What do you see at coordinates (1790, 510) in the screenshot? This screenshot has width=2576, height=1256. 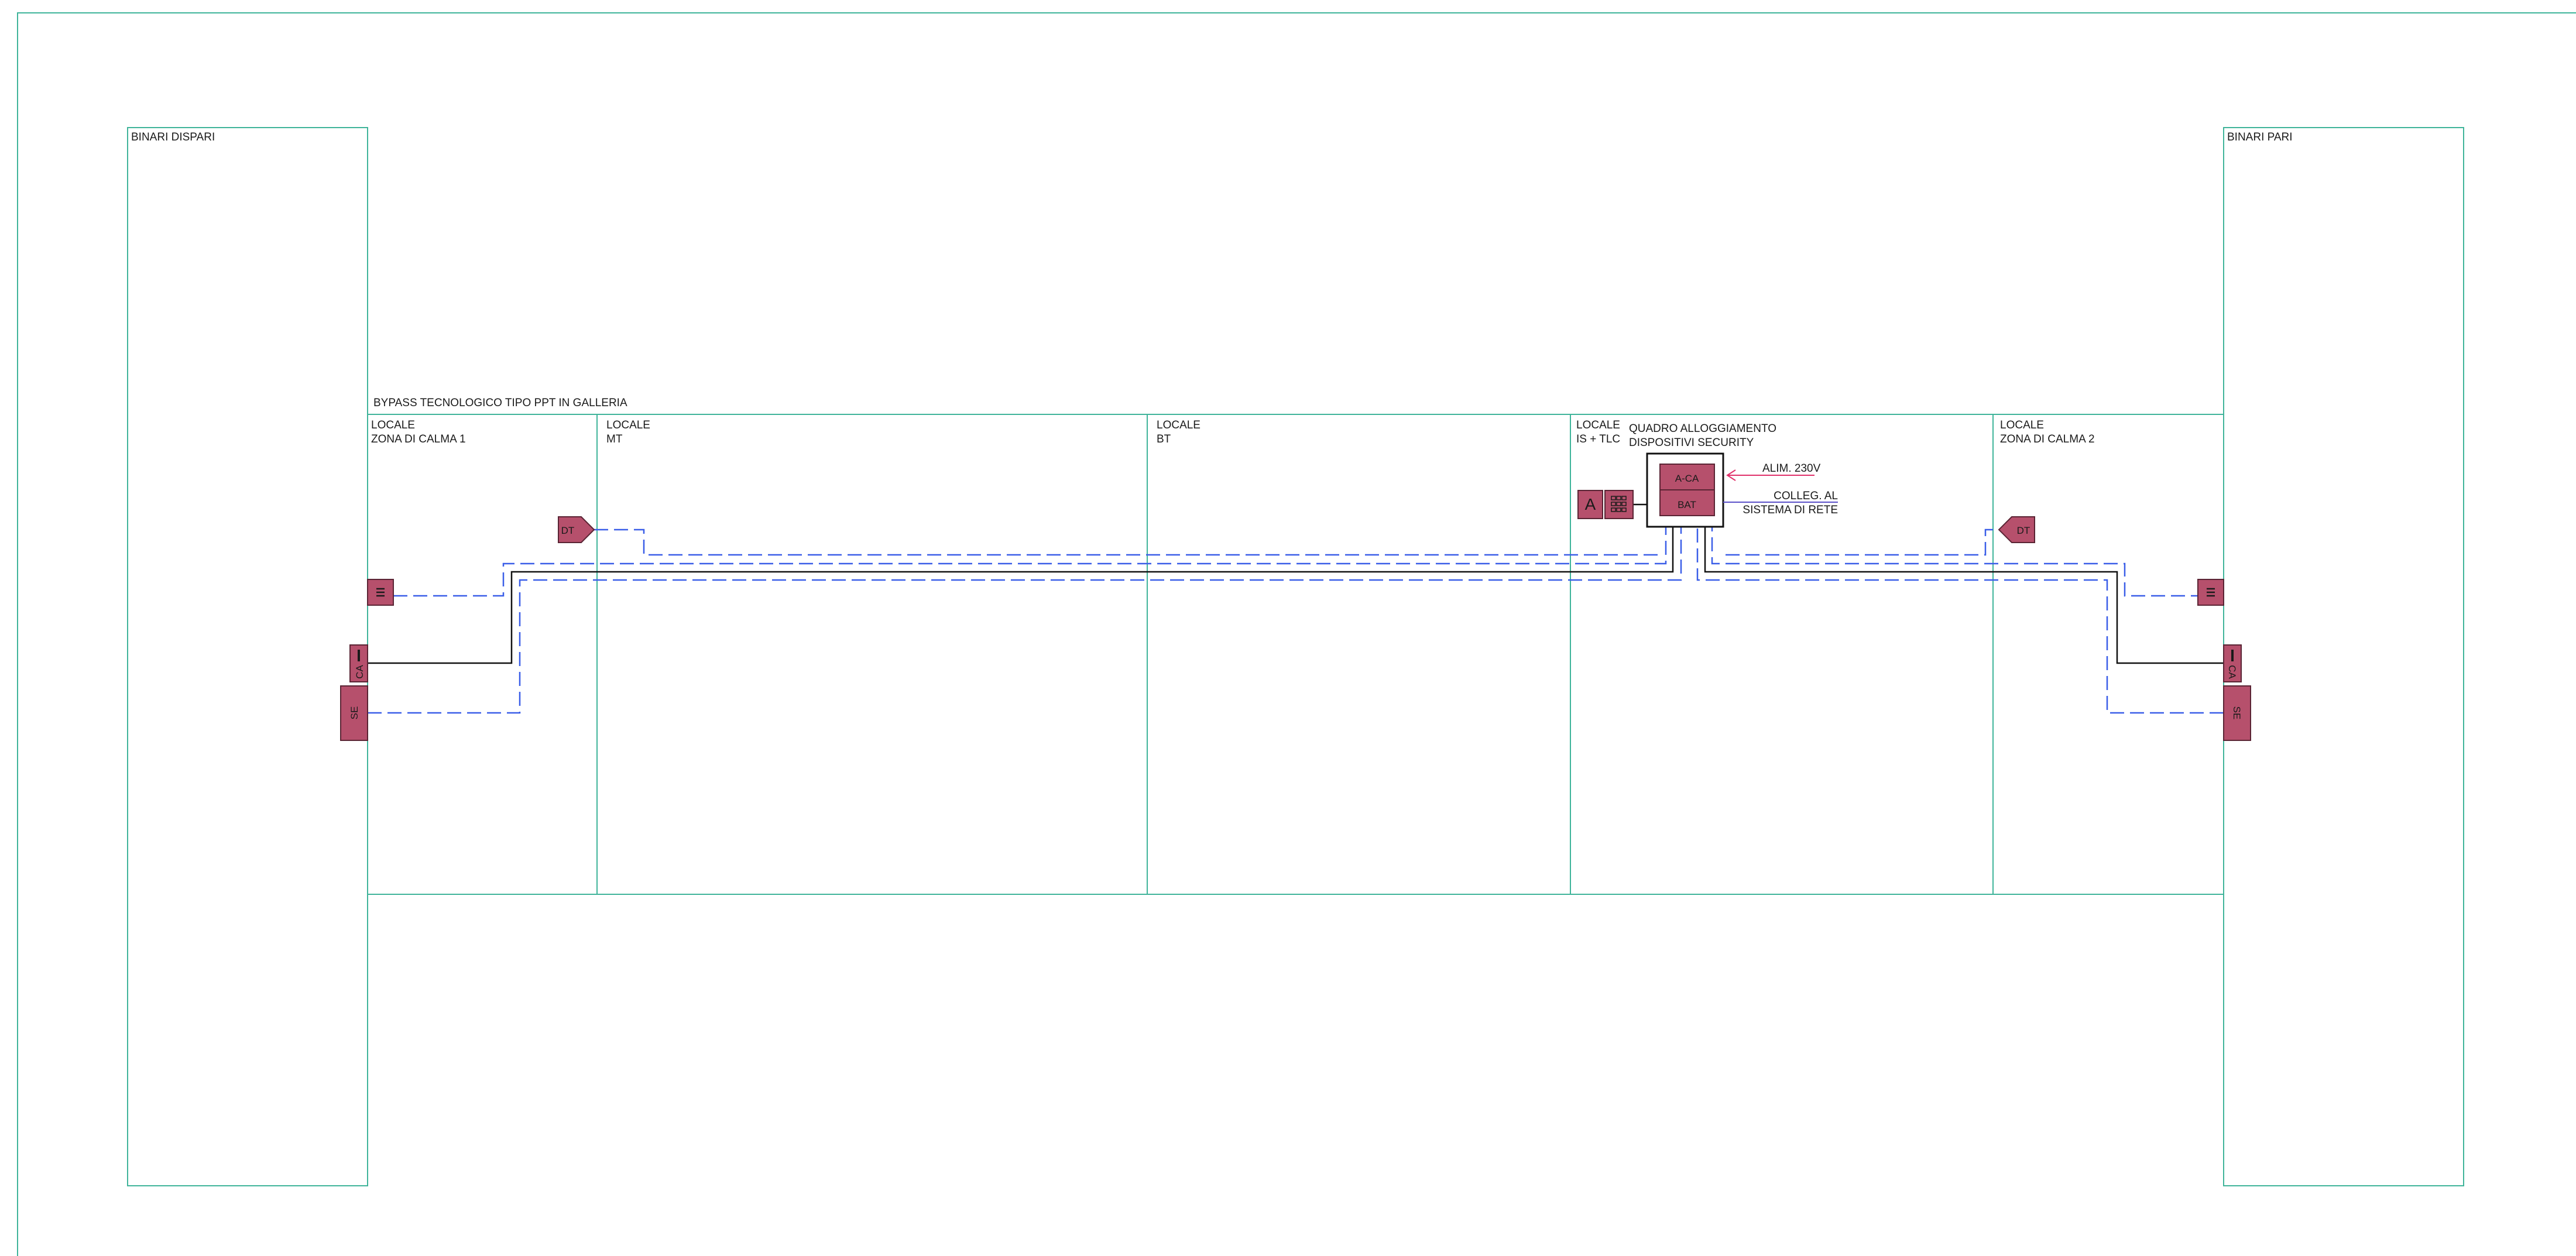 I see `colleg-label-line2: SISTEMA DI RETE` at bounding box center [1790, 510].